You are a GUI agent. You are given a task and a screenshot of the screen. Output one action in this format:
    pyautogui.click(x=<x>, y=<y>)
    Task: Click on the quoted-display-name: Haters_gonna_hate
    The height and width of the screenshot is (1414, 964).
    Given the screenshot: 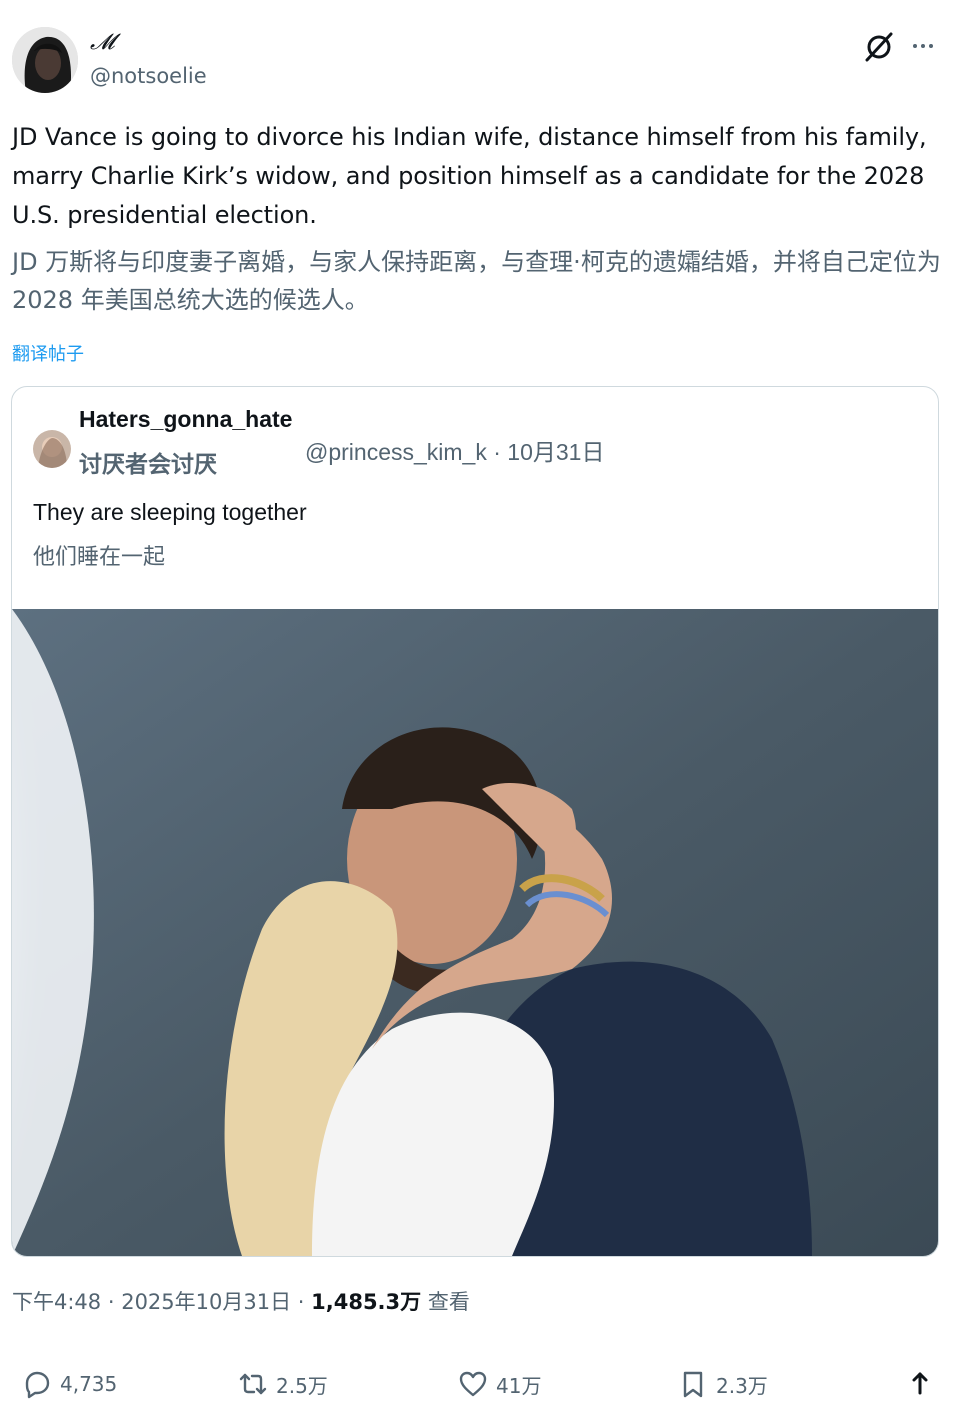 What is the action you would take?
    pyautogui.click(x=185, y=419)
    